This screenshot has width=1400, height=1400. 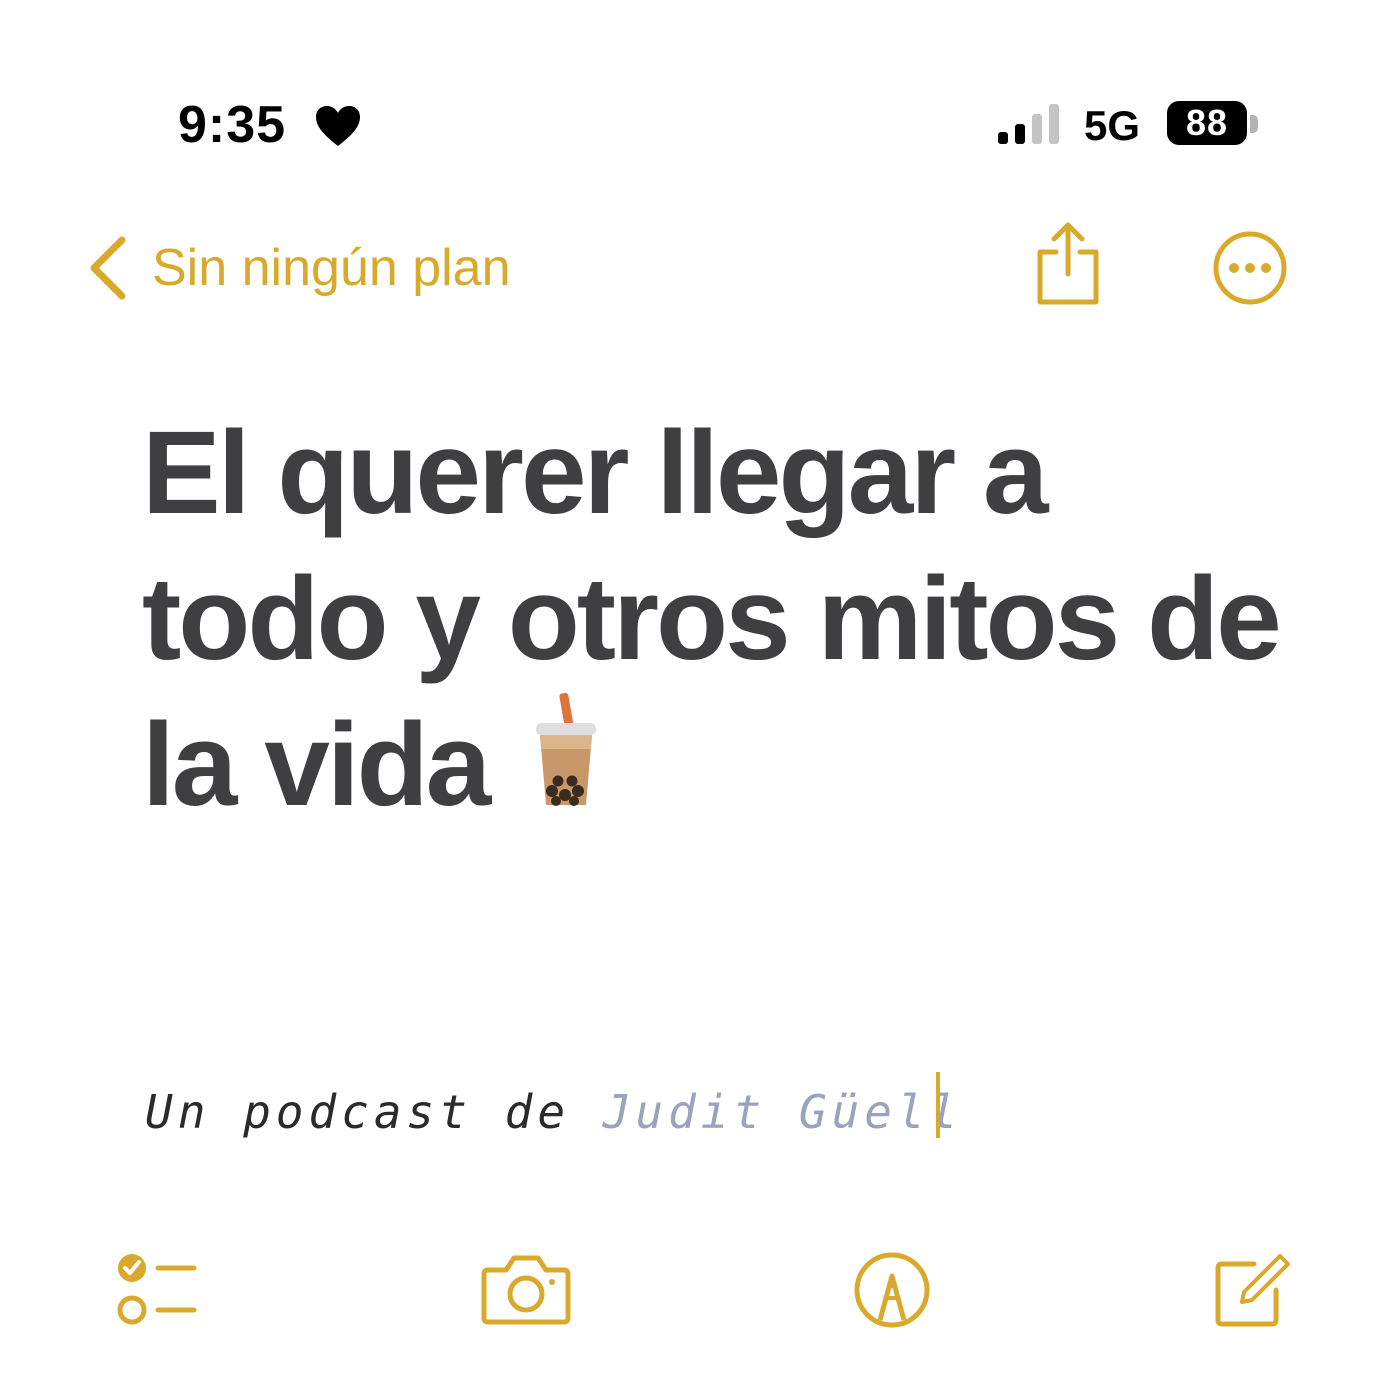 I want to click on heart-icon, so click(x=338, y=126).